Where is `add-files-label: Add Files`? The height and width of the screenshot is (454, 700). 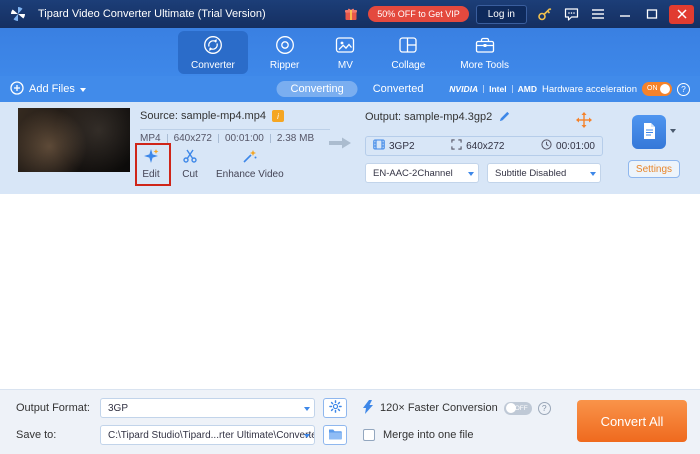
add-files-label: Add Files is located at coordinates (52, 89).